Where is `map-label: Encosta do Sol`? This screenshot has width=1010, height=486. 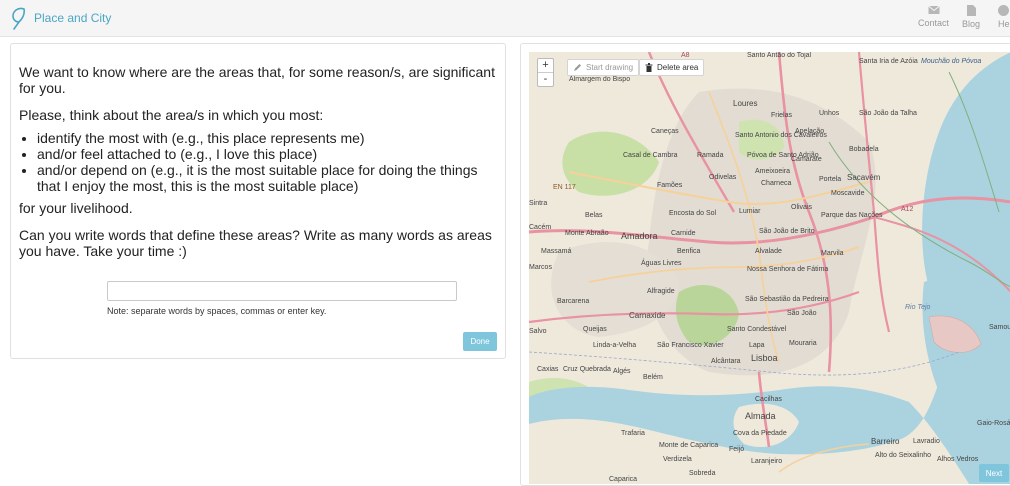
map-label: Encosta do Sol is located at coordinates (693, 213).